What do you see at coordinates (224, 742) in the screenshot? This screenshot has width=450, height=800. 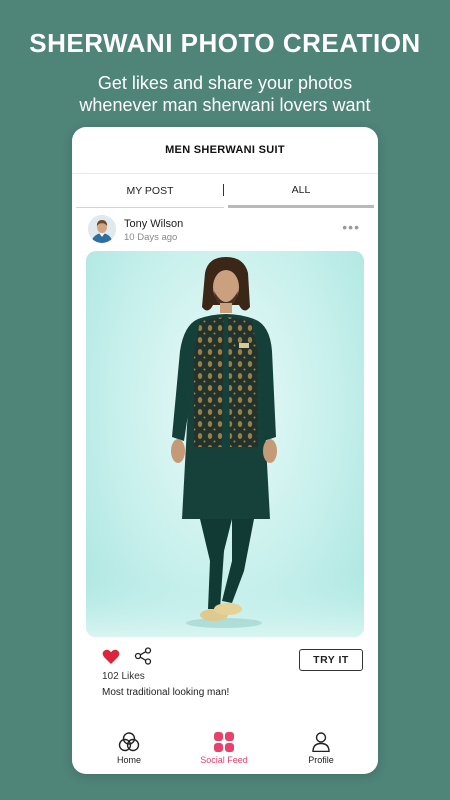 I see `grid-icon` at bounding box center [224, 742].